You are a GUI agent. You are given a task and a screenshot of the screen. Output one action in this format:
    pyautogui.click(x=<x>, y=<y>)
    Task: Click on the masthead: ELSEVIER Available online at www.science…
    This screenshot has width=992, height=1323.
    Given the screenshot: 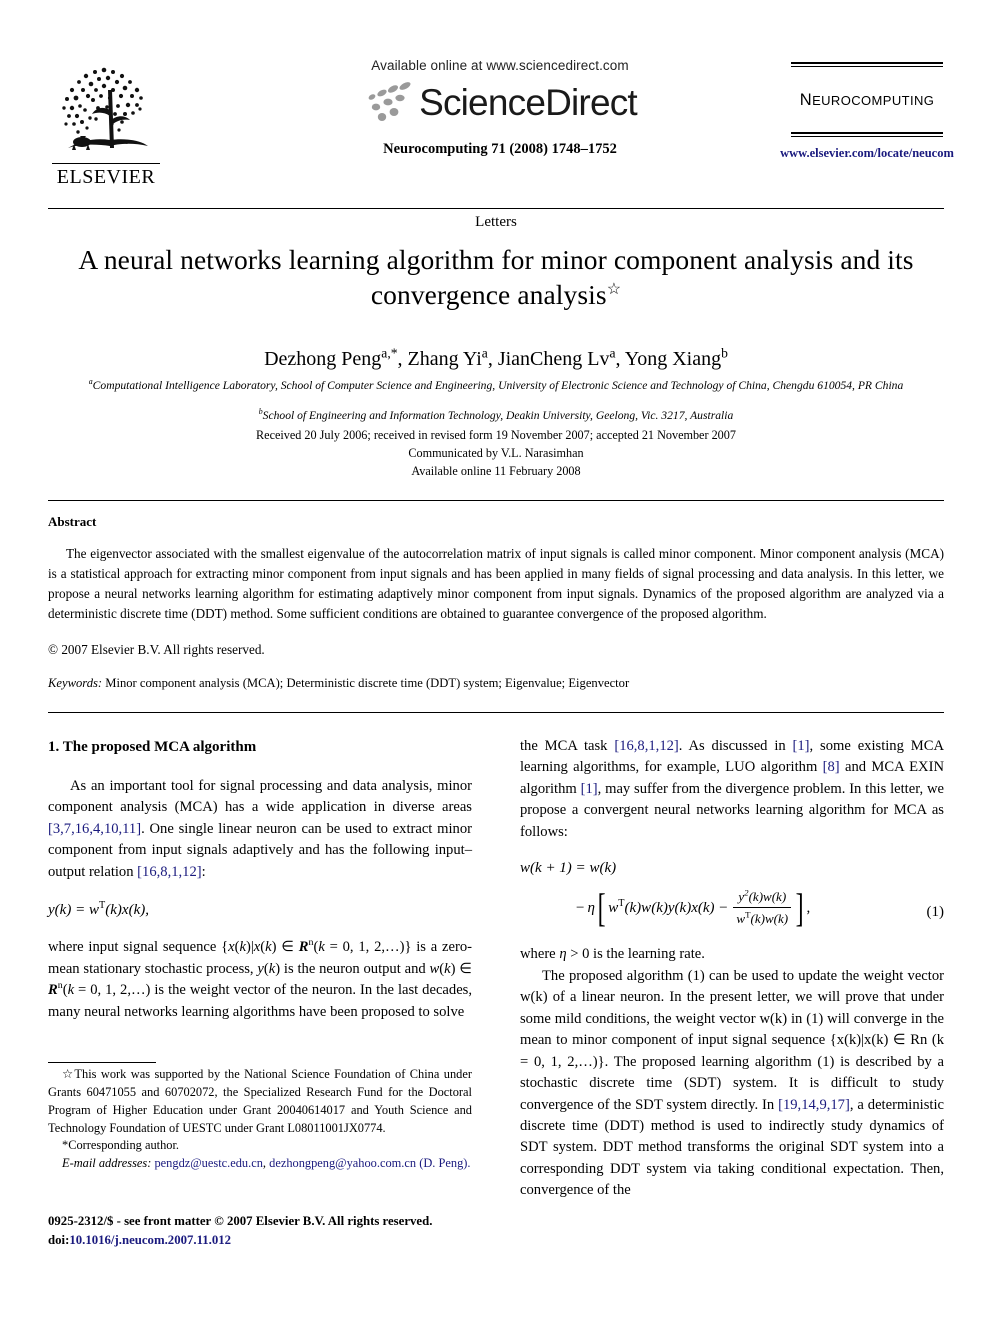 What is the action you would take?
    pyautogui.click(x=496, y=133)
    